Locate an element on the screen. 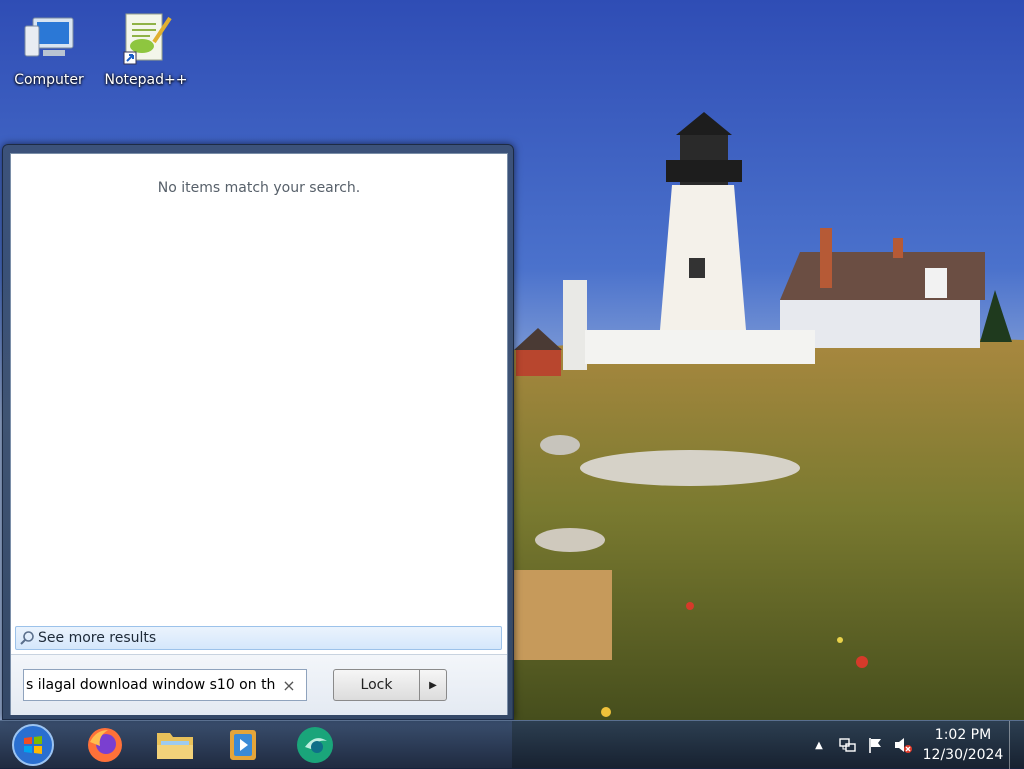 The width and height of the screenshot is (1024, 769). no-results-message: No items match your search. is located at coordinates (259, 188).